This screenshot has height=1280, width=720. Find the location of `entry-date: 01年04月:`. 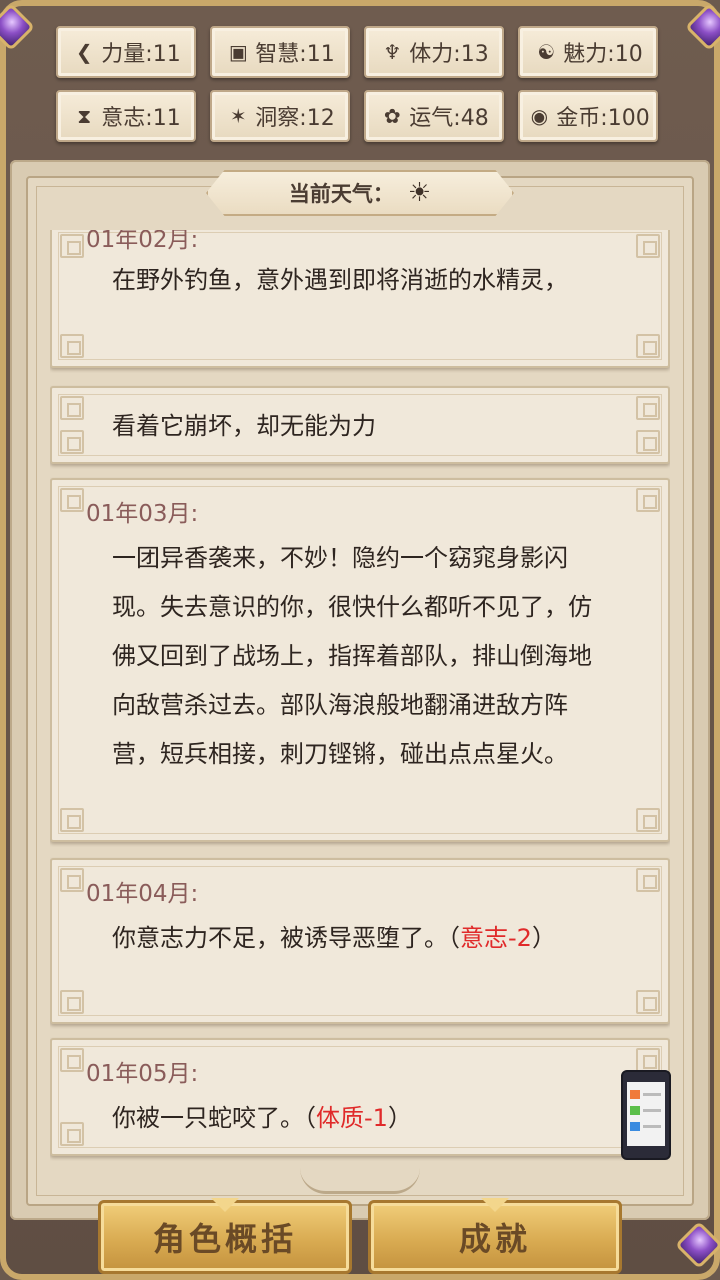

entry-date: 01年04月: is located at coordinates (142, 894).